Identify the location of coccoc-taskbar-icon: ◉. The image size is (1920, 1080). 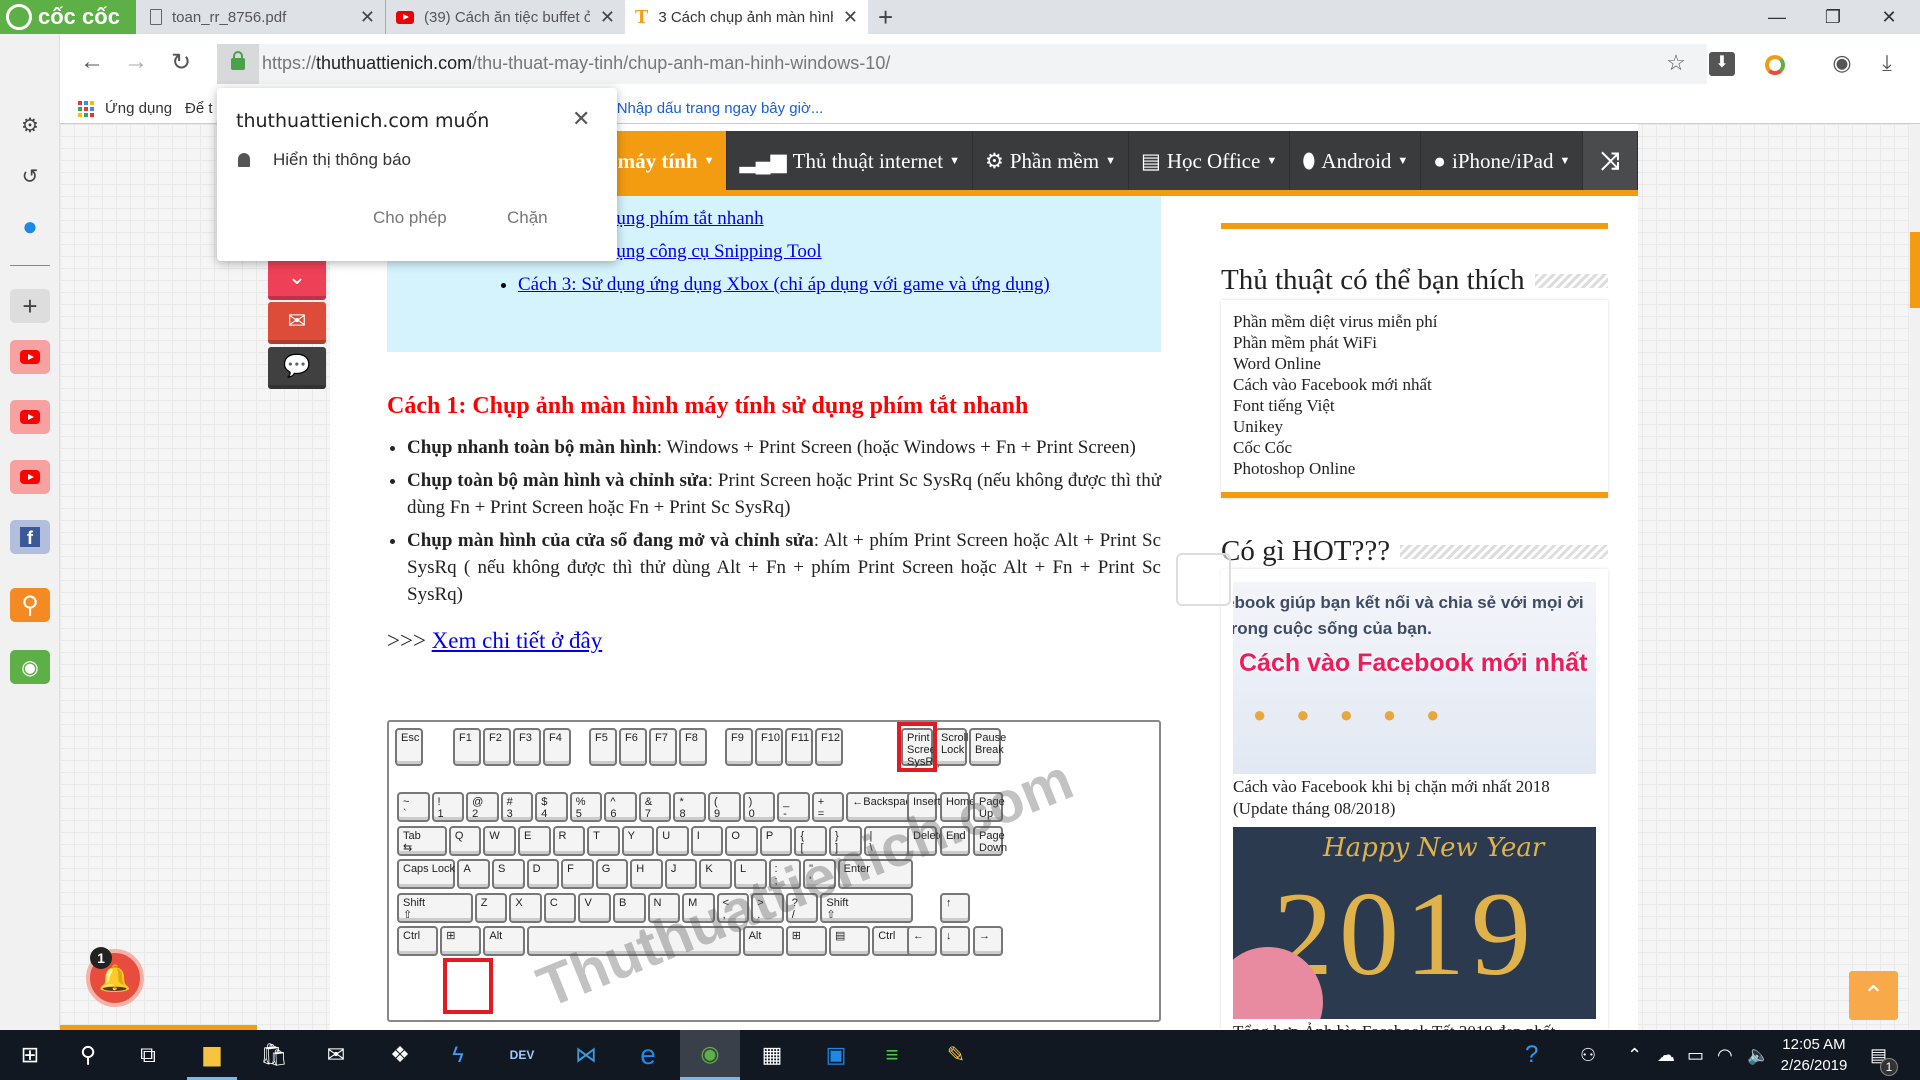
(710, 1055).